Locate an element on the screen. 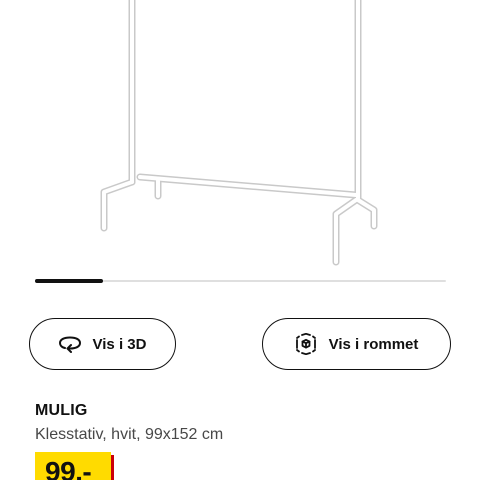  view-in-room-button: Vis i rommet is located at coordinates (356, 344).